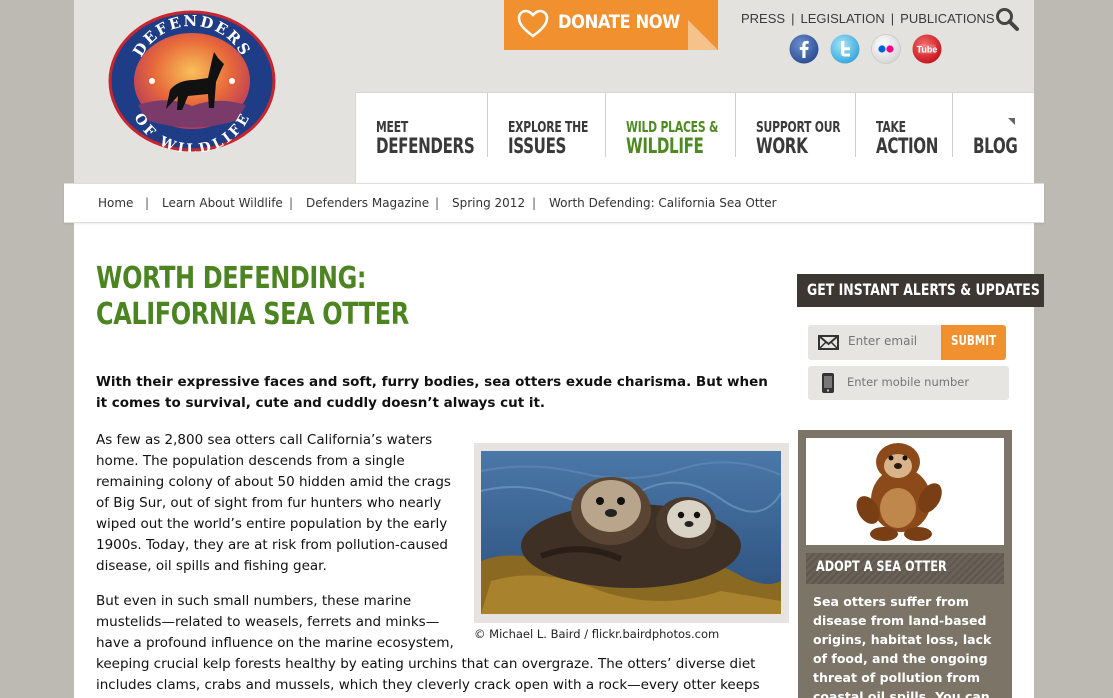 This screenshot has width=1113, height=698. I want to click on alerts-heading: GET INSTANT ALERTS & UPDATES, so click(920, 290).